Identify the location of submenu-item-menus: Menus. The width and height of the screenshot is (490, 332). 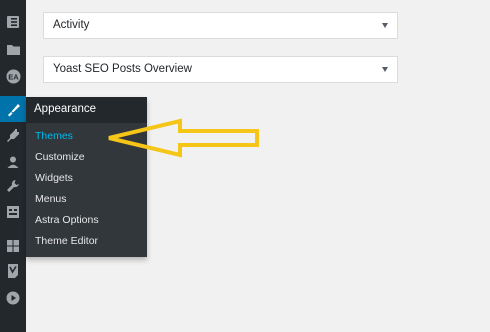
(51, 199).